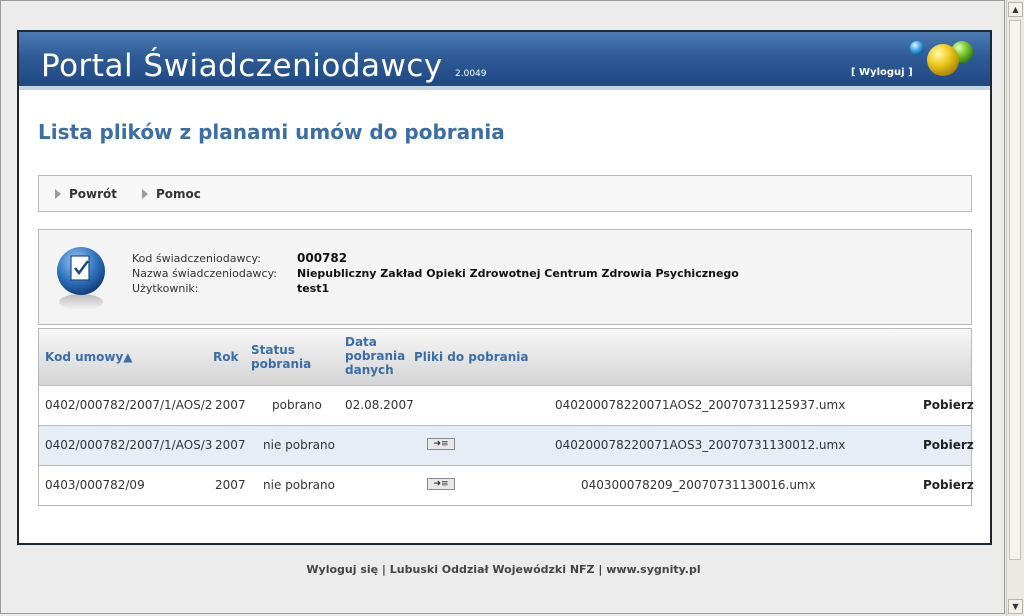 The image size is (1024, 616). I want to click on app-version: 2.0049, so click(471, 74).